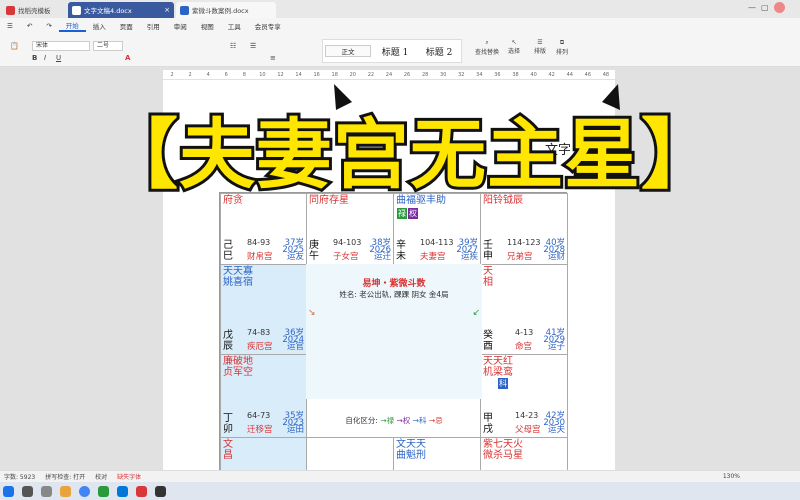  I want to click on spell-check: 拼写检查: 打开, so click(65, 476).